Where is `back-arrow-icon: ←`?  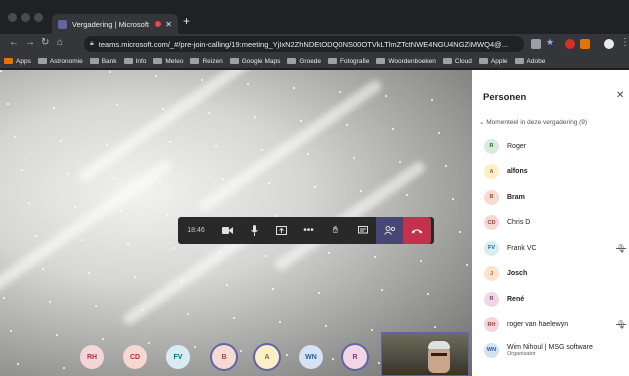 back-arrow-icon: ← is located at coordinates (14, 42).